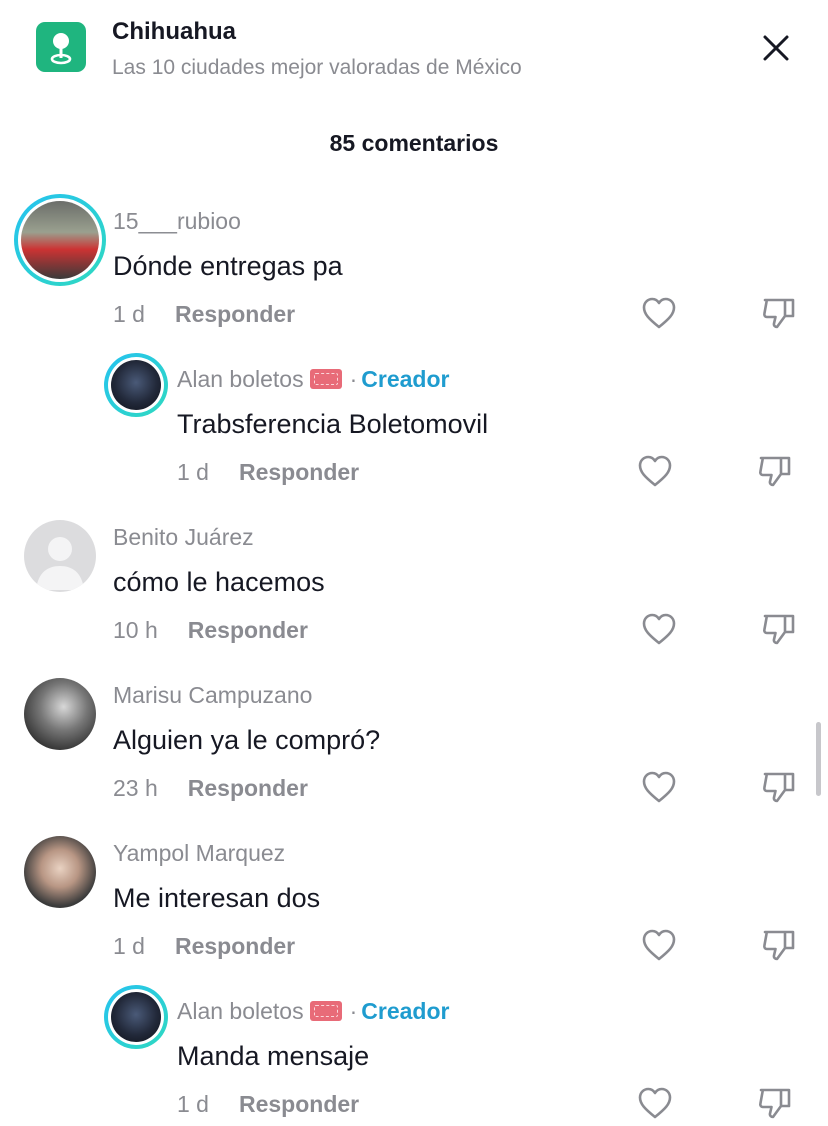  What do you see at coordinates (174, 32) in the screenshot?
I see `location-title: Chihuahua` at bounding box center [174, 32].